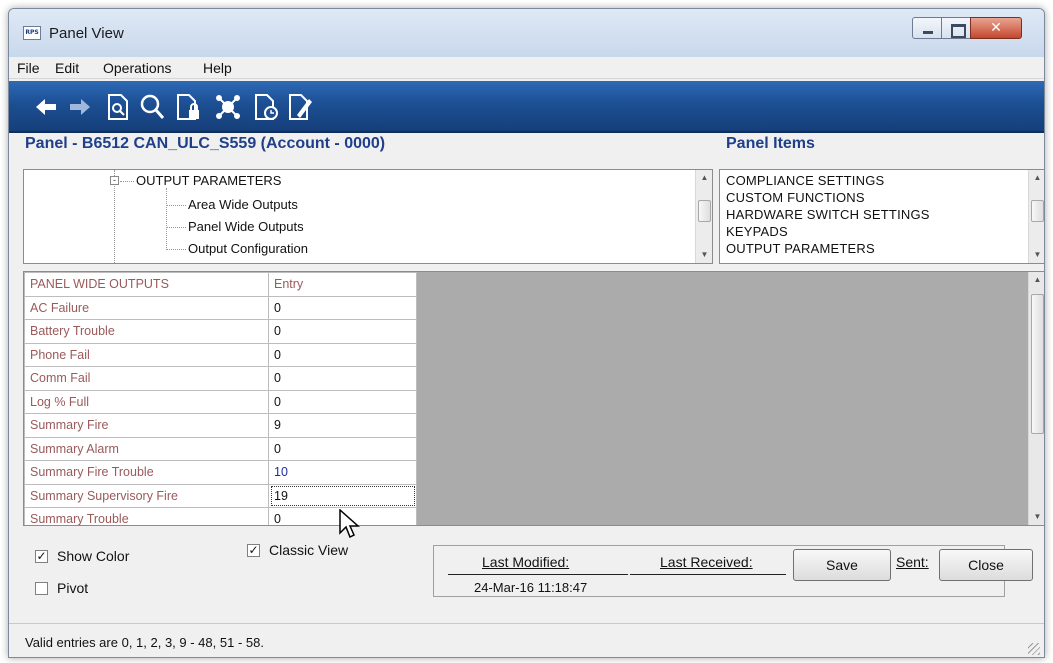 This screenshot has width=1053, height=663. I want to click on table-row: Summary Fire 9, so click(220, 425).